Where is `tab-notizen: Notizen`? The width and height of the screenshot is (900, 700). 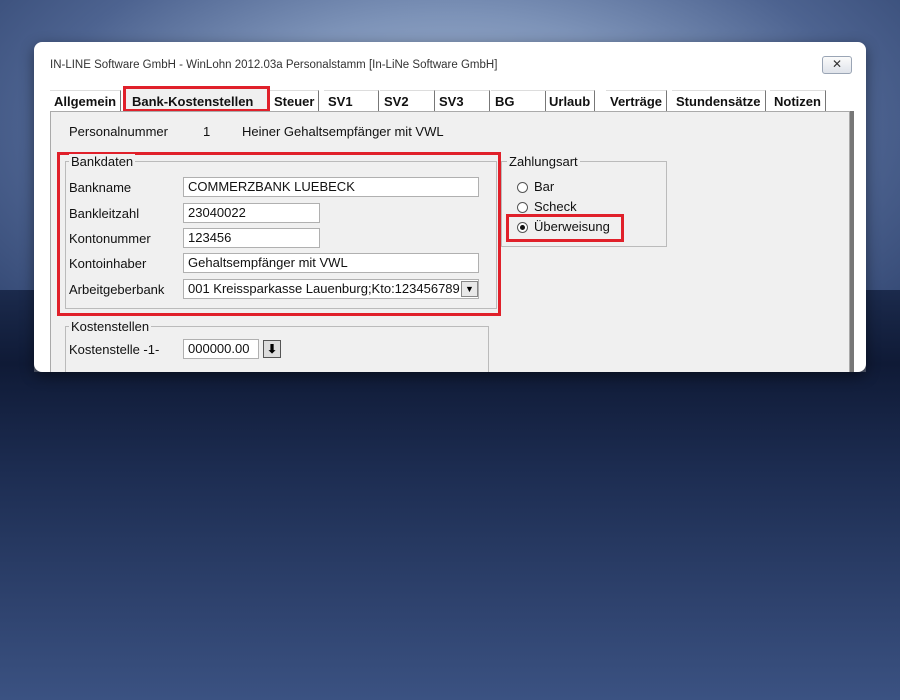 tab-notizen: Notizen is located at coordinates (798, 101).